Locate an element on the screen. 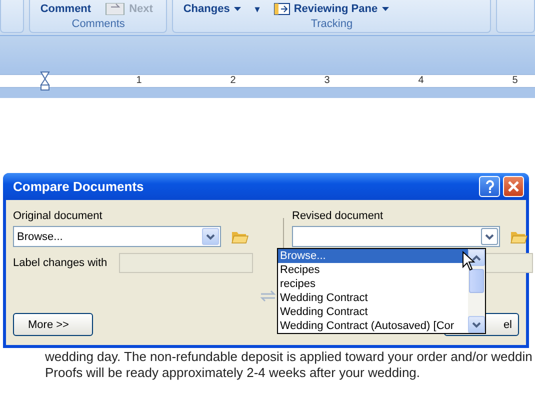  chevron-up-icon is located at coordinates (476, 257).